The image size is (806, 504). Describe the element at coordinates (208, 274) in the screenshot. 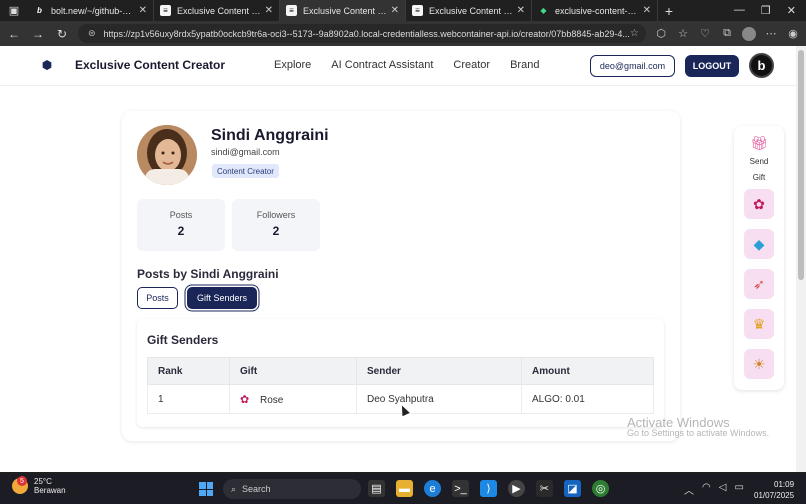

I see `posts-heading: Posts by Sindi Anggraini` at that location.